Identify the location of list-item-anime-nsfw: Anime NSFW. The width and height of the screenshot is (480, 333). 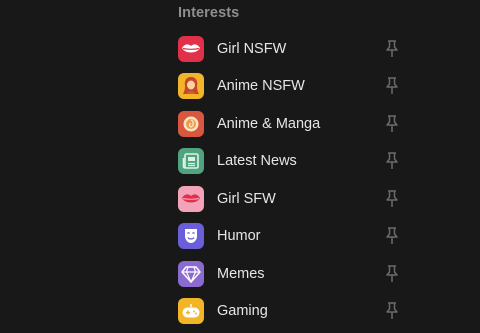
(295, 87).